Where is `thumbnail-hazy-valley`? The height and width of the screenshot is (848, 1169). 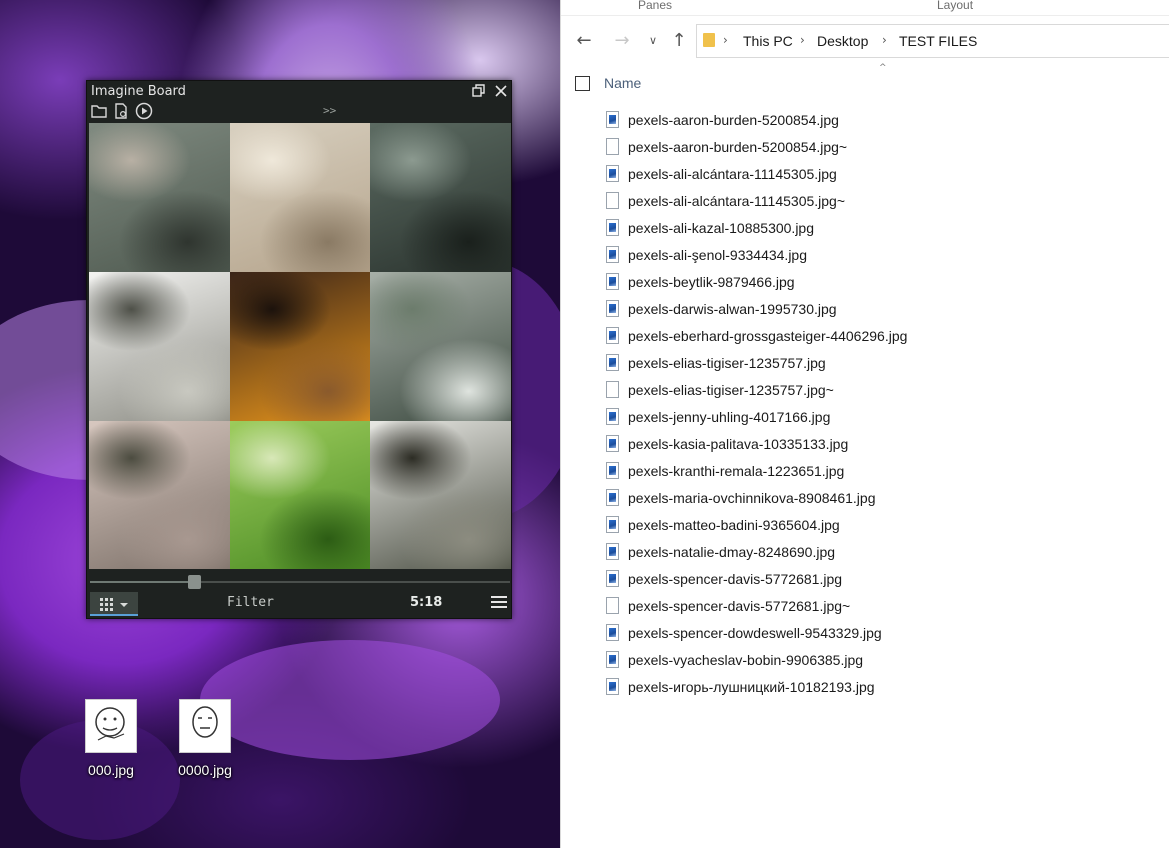
thumbnail-hazy-valley is located at coordinates (159, 495).